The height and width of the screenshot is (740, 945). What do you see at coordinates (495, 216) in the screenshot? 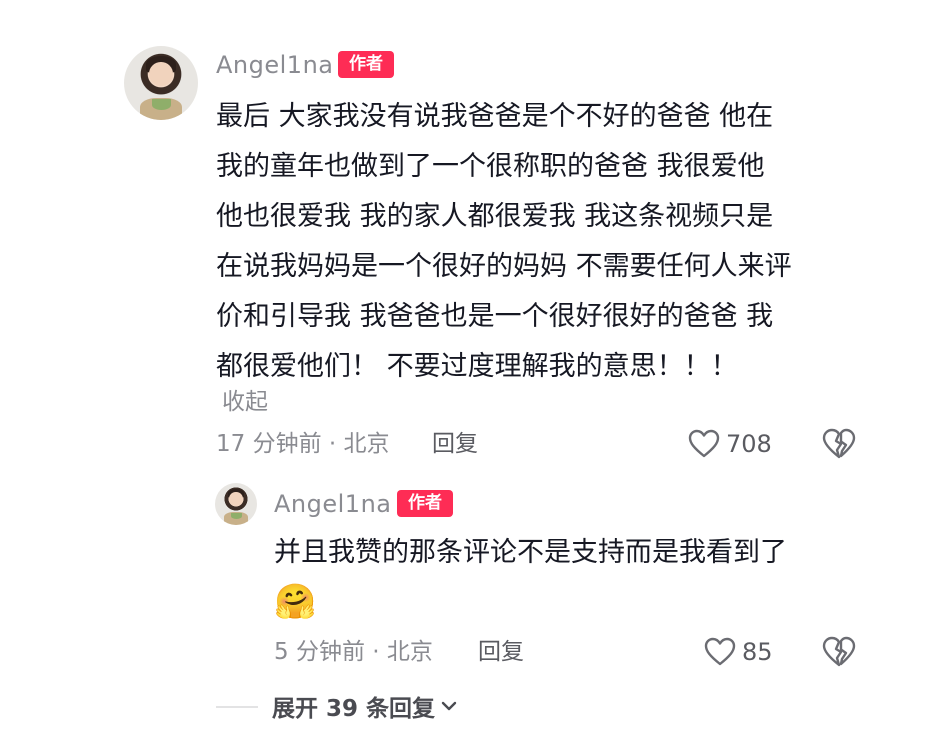
I see `comment-line: 他也很爱我 我的家人都很爱我 我这条视频只是` at bounding box center [495, 216].